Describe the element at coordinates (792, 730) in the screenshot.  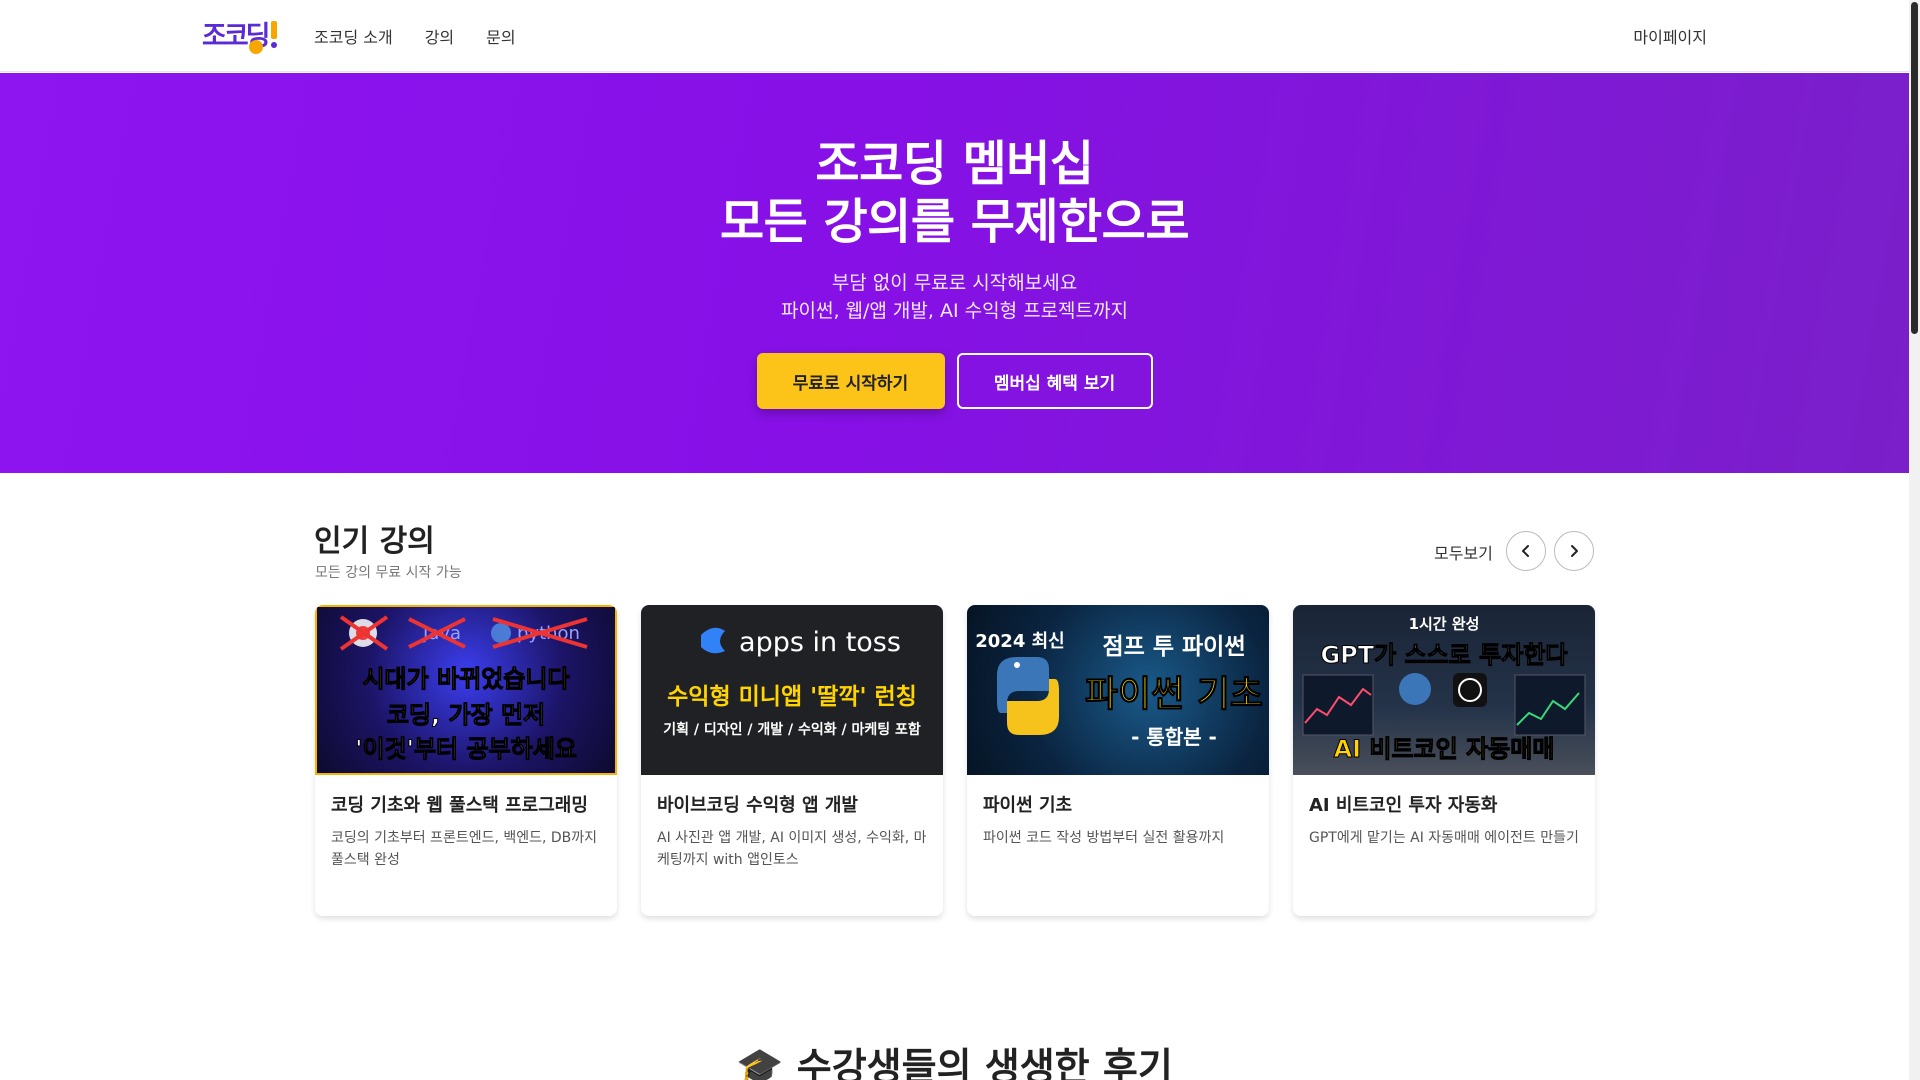
I see `thumb-line2: 기획 / 디자인 / 개발 / 수익화 / 마케팅 포함` at that location.